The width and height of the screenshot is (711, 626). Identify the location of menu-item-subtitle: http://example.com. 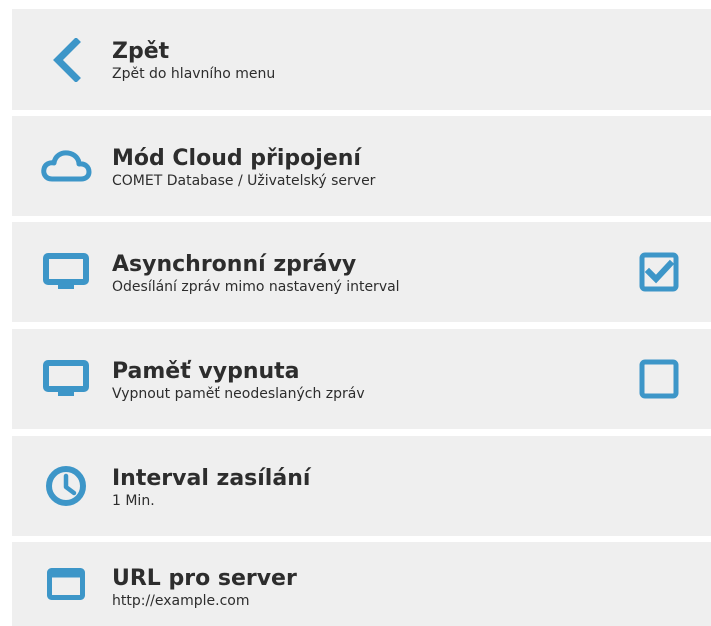
(181, 601).